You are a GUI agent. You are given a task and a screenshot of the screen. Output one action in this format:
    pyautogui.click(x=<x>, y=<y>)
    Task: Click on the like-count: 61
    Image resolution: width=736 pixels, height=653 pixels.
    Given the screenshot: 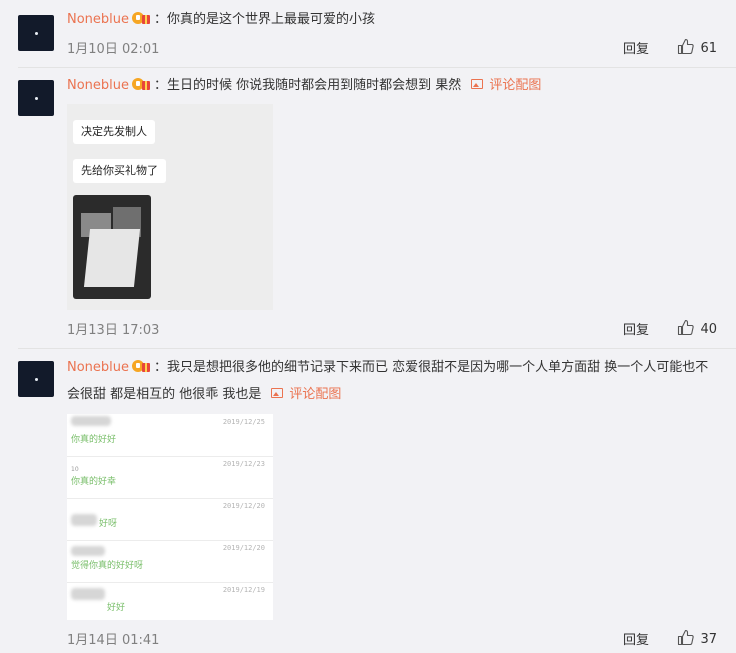 What is the action you would take?
    pyautogui.click(x=708, y=48)
    